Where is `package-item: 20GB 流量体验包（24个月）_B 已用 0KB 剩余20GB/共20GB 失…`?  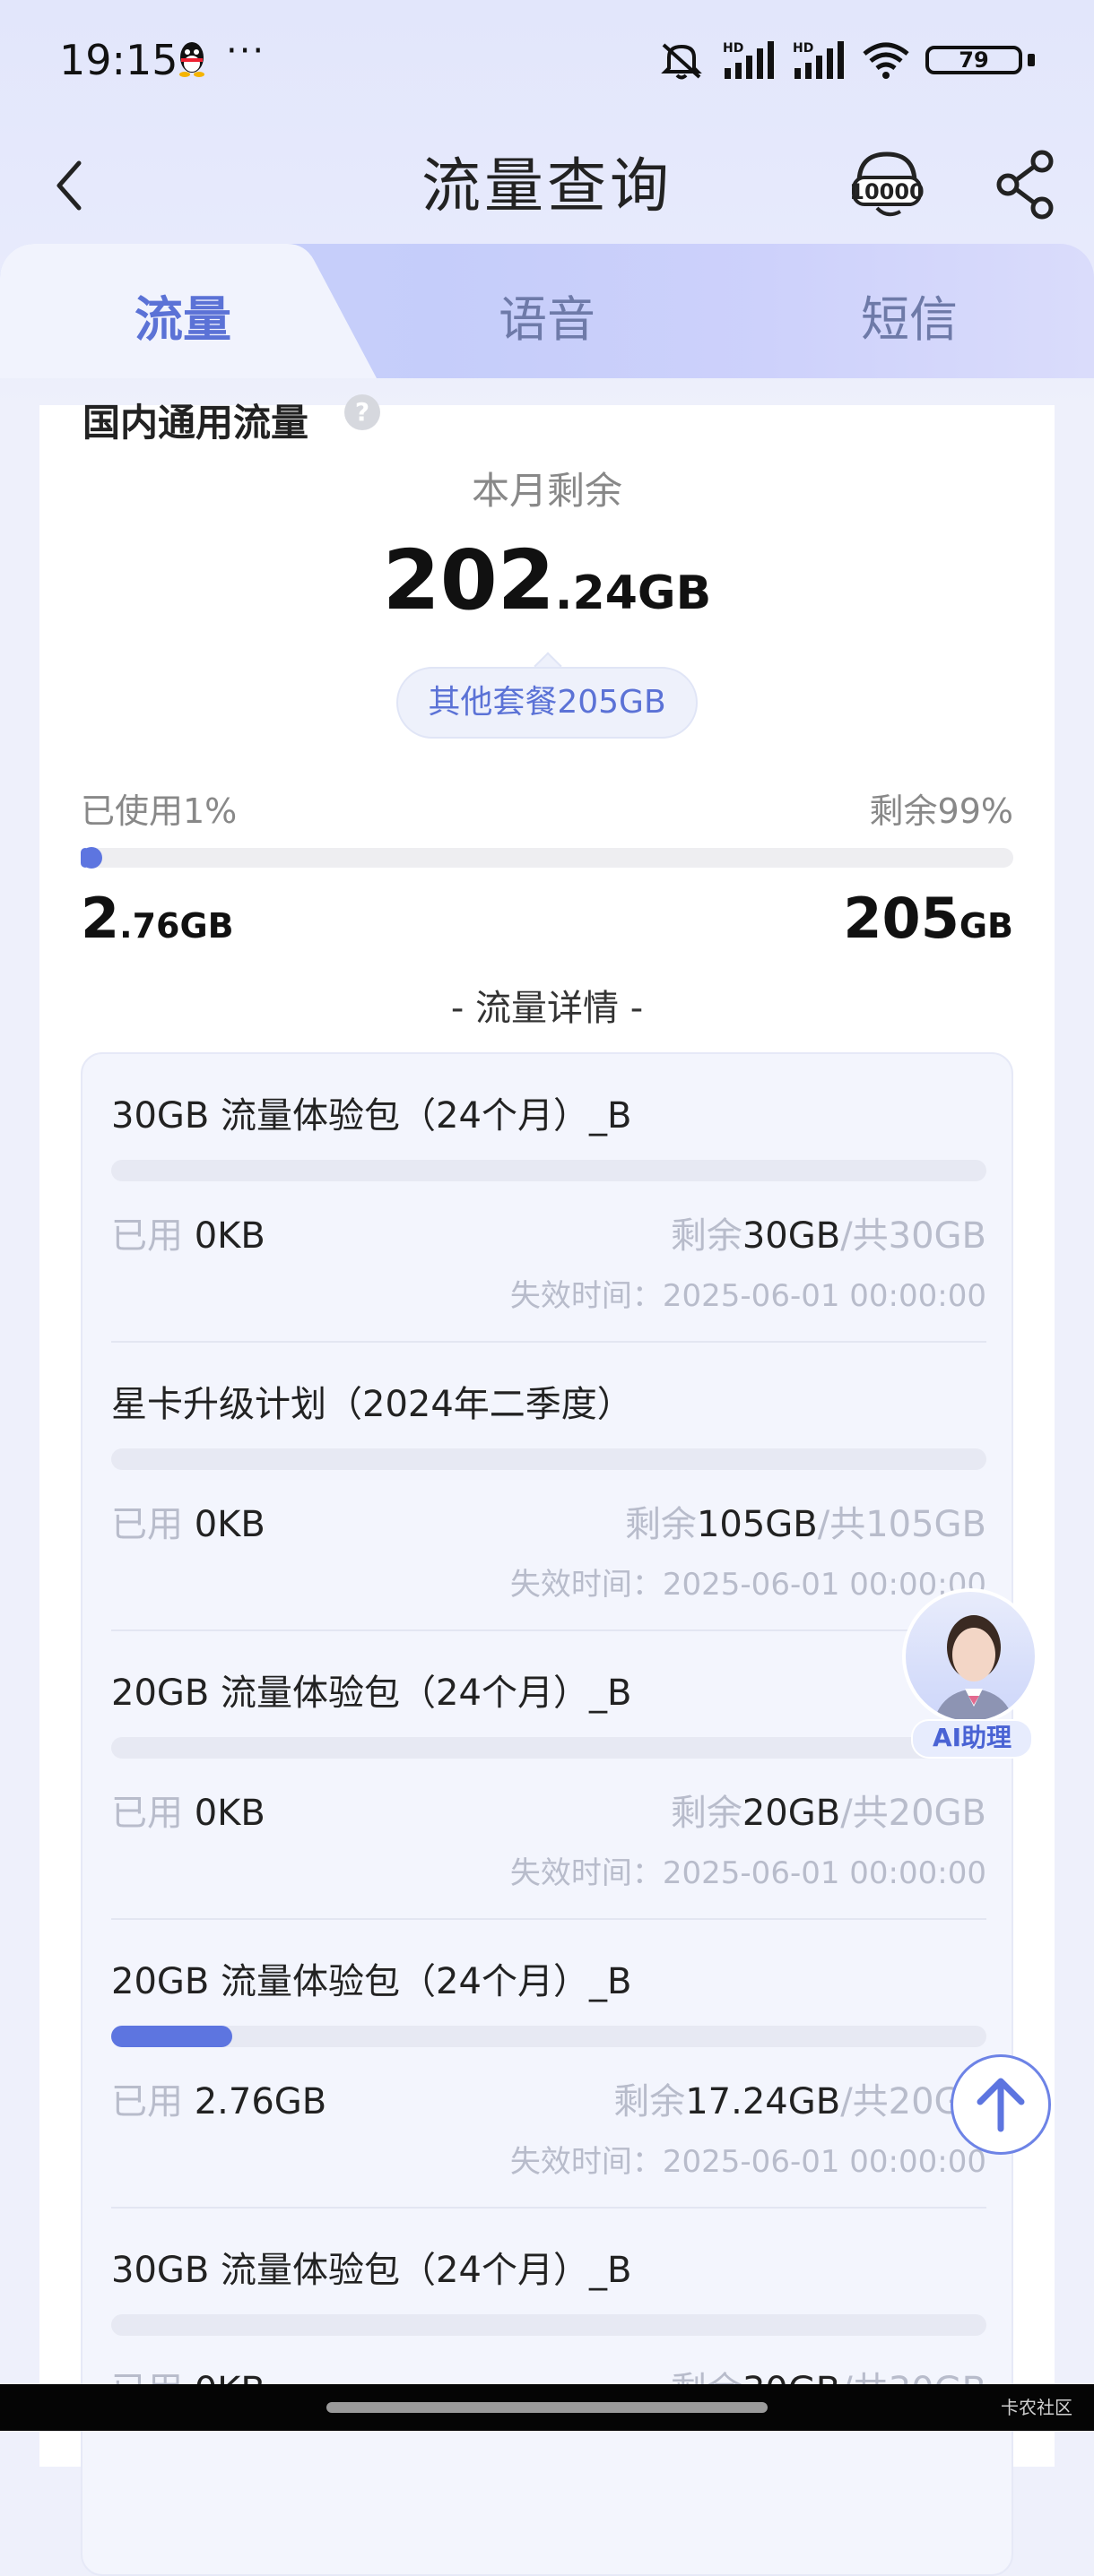
package-item: 20GB 流量体验包（24个月）_B 已用 0KB 剩余20GB/共20GB 失… is located at coordinates (548, 1775).